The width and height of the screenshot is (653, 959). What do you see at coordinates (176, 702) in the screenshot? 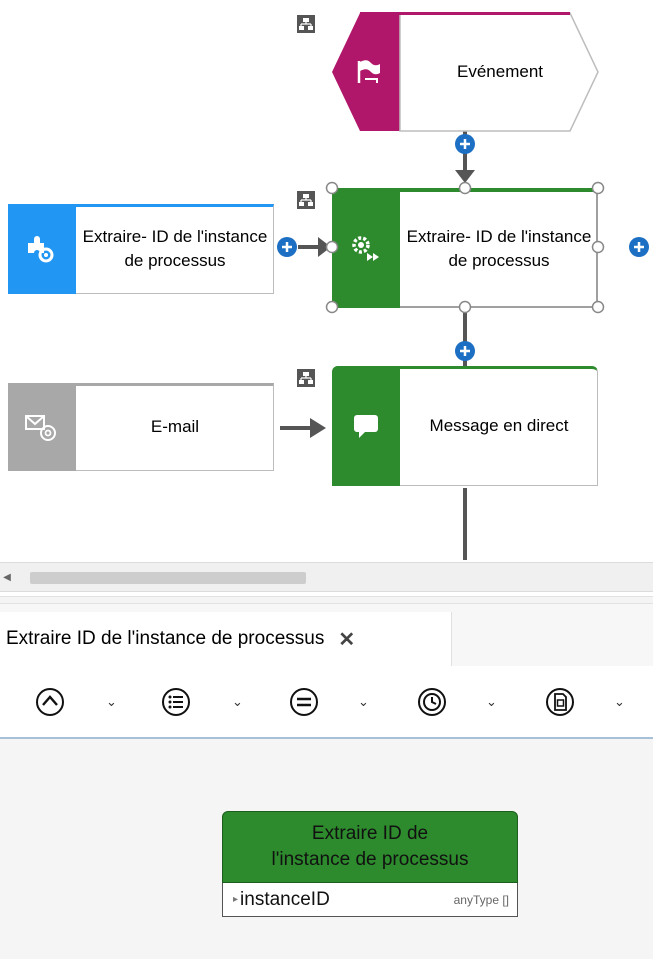
I see `list-circle-icon` at bounding box center [176, 702].